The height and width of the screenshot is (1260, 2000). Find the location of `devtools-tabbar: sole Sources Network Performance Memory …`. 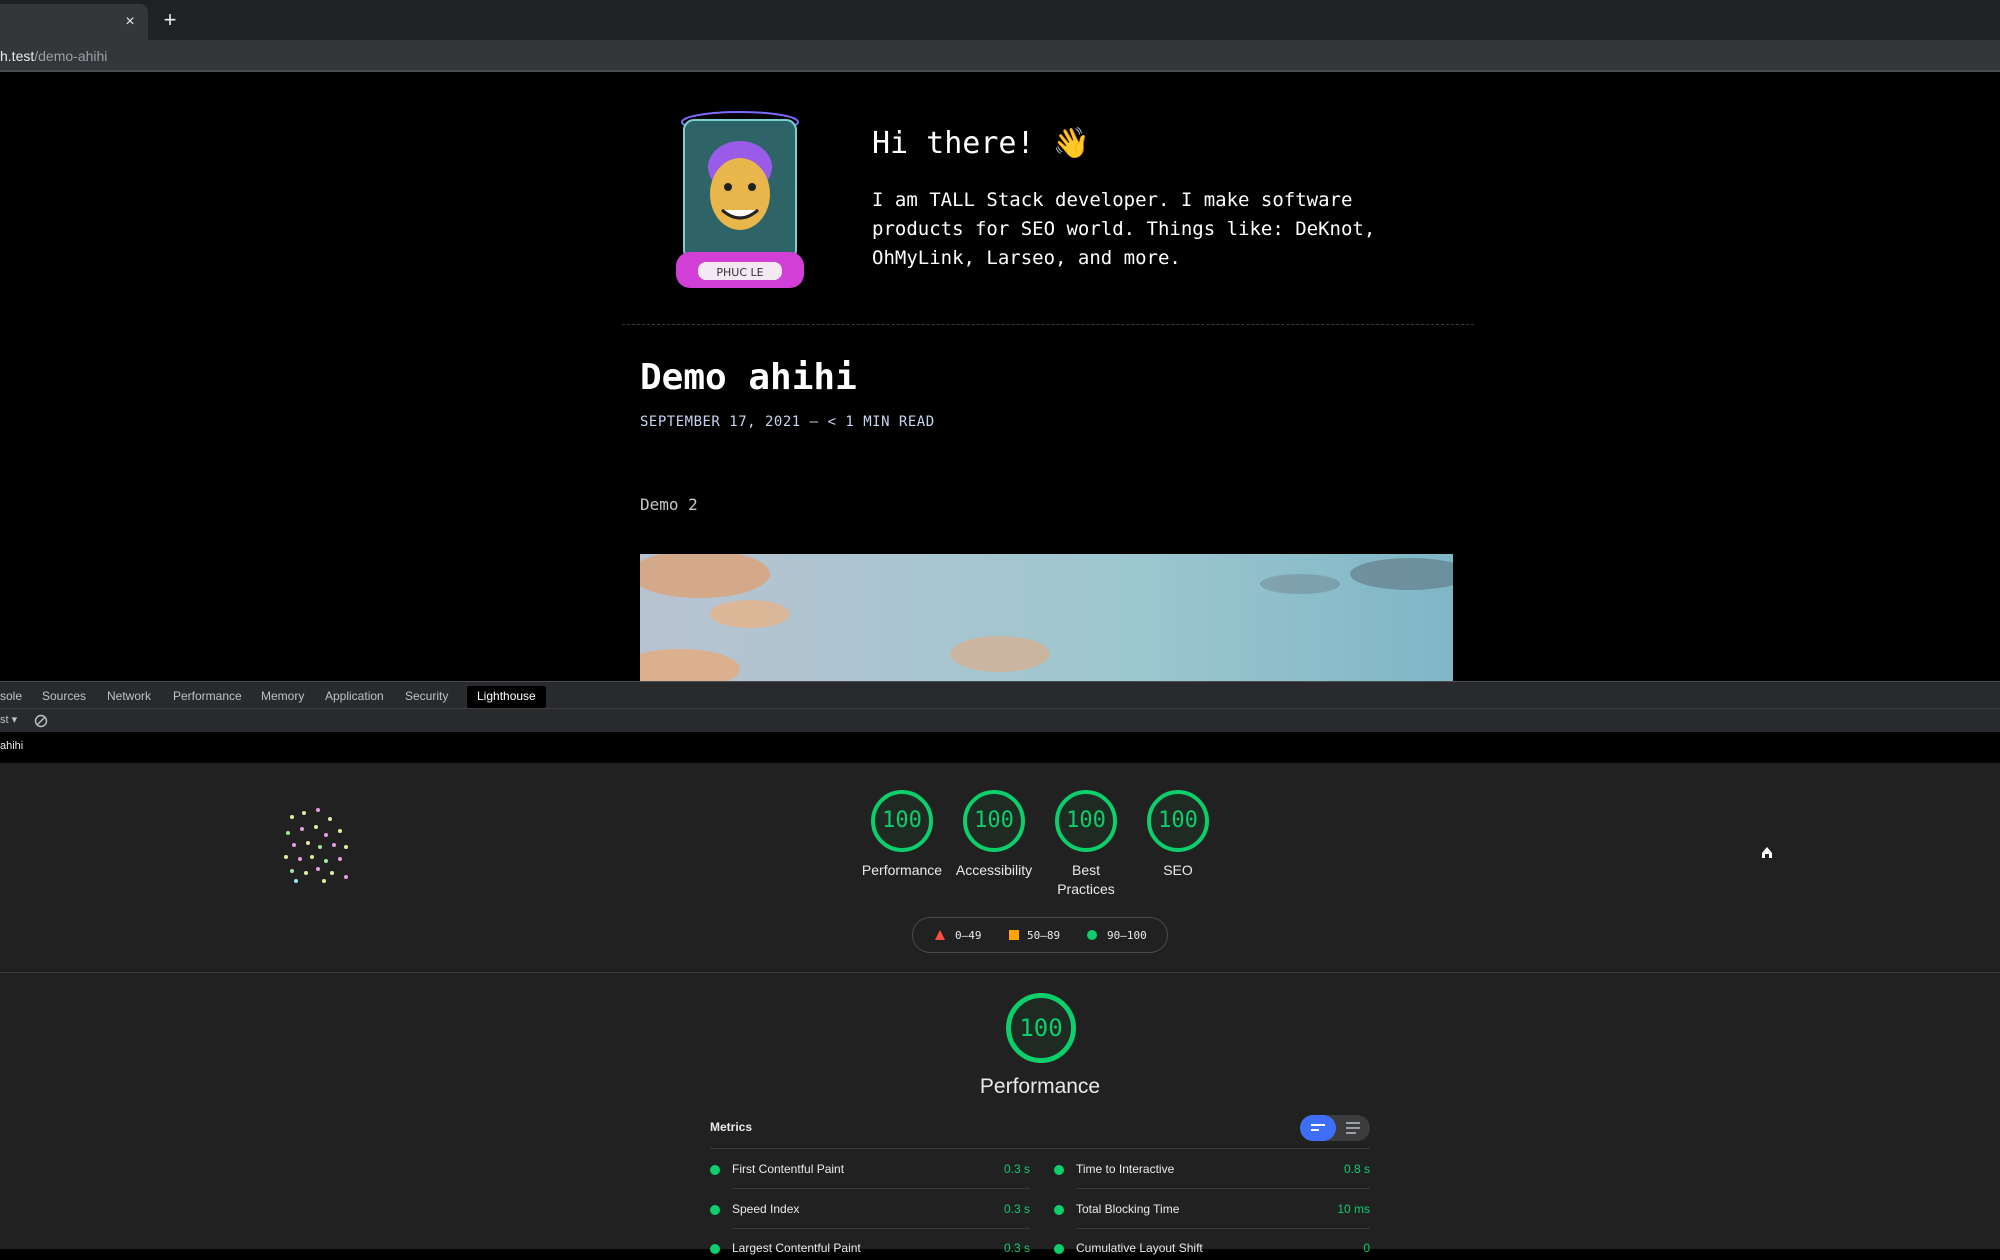

devtools-tabbar: sole Sources Network Performance Memory … is located at coordinates (1000, 694).